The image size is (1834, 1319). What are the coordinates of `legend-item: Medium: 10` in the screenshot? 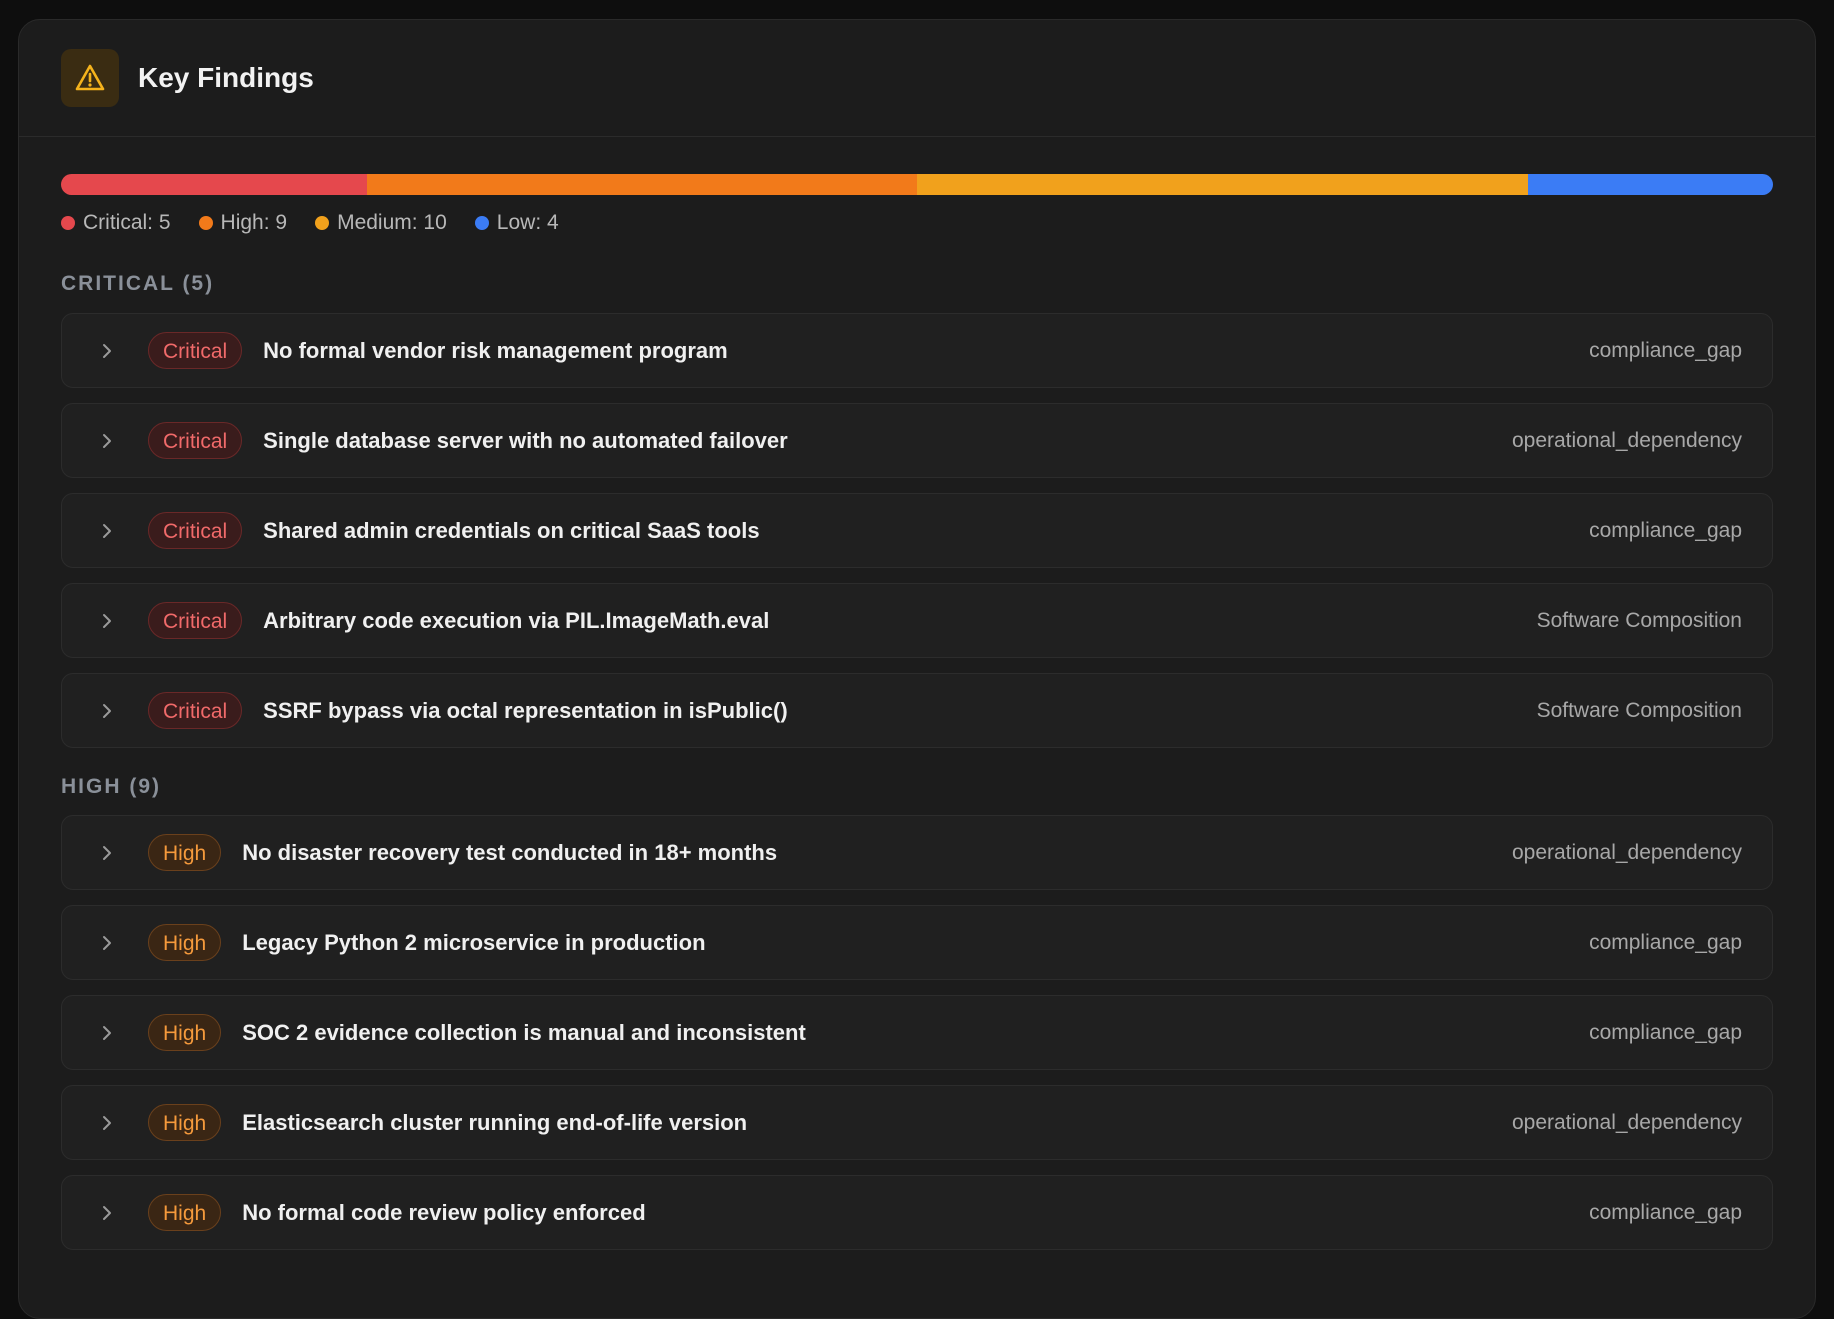 It's located at (381, 223).